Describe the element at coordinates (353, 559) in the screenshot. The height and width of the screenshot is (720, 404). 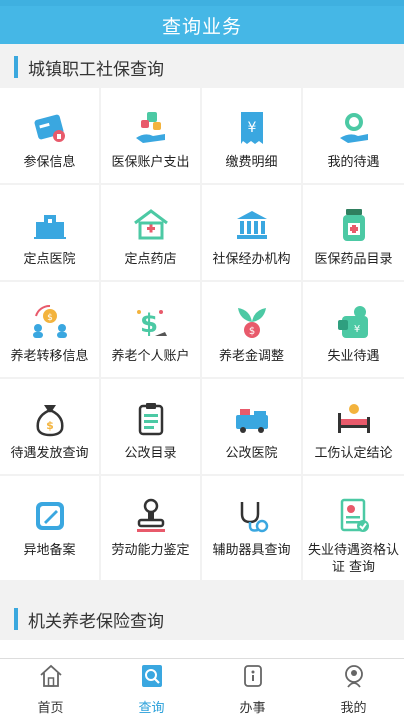
I see `grid-item-label: 失业待遇资格认证 查询` at that location.